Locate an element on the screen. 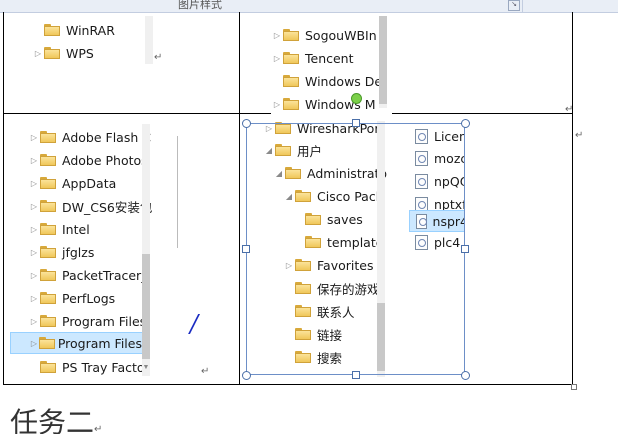 This screenshot has width=618, height=434. table-border-right is located at coordinates (572, 198).